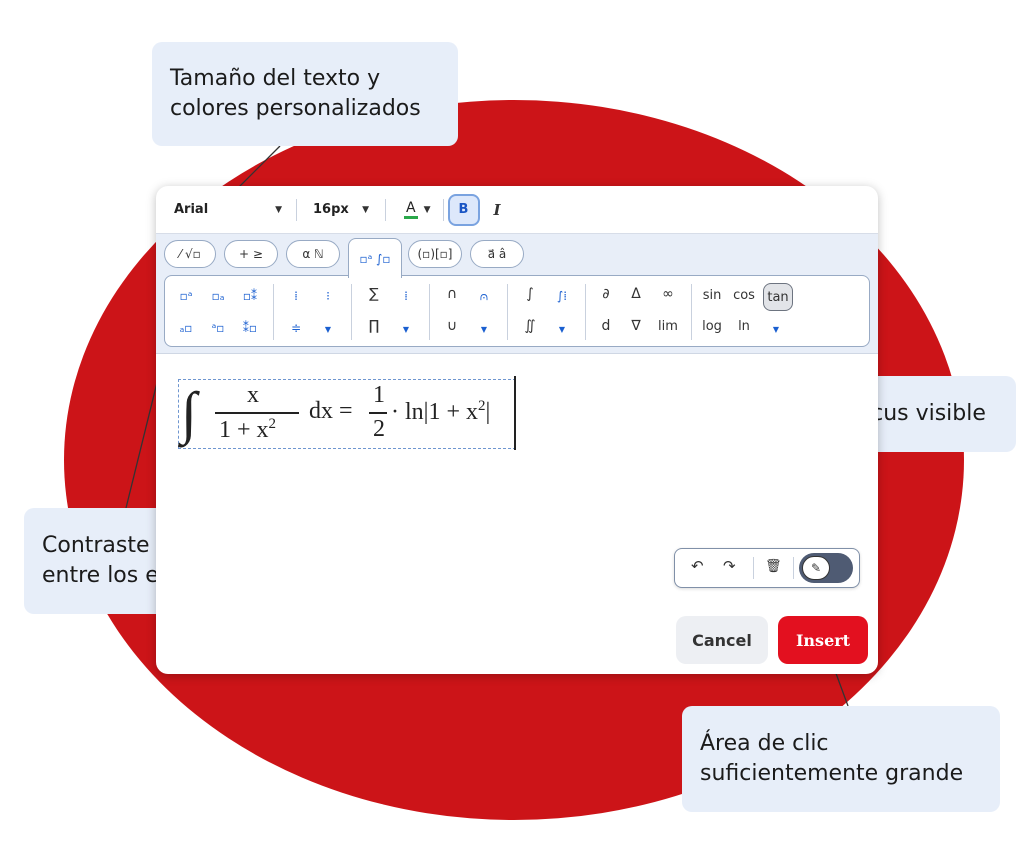 The image size is (1024, 858). What do you see at coordinates (331, 411) in the screenshot?
I see `dx-equals: dx =` at bounding box center [331, 411].